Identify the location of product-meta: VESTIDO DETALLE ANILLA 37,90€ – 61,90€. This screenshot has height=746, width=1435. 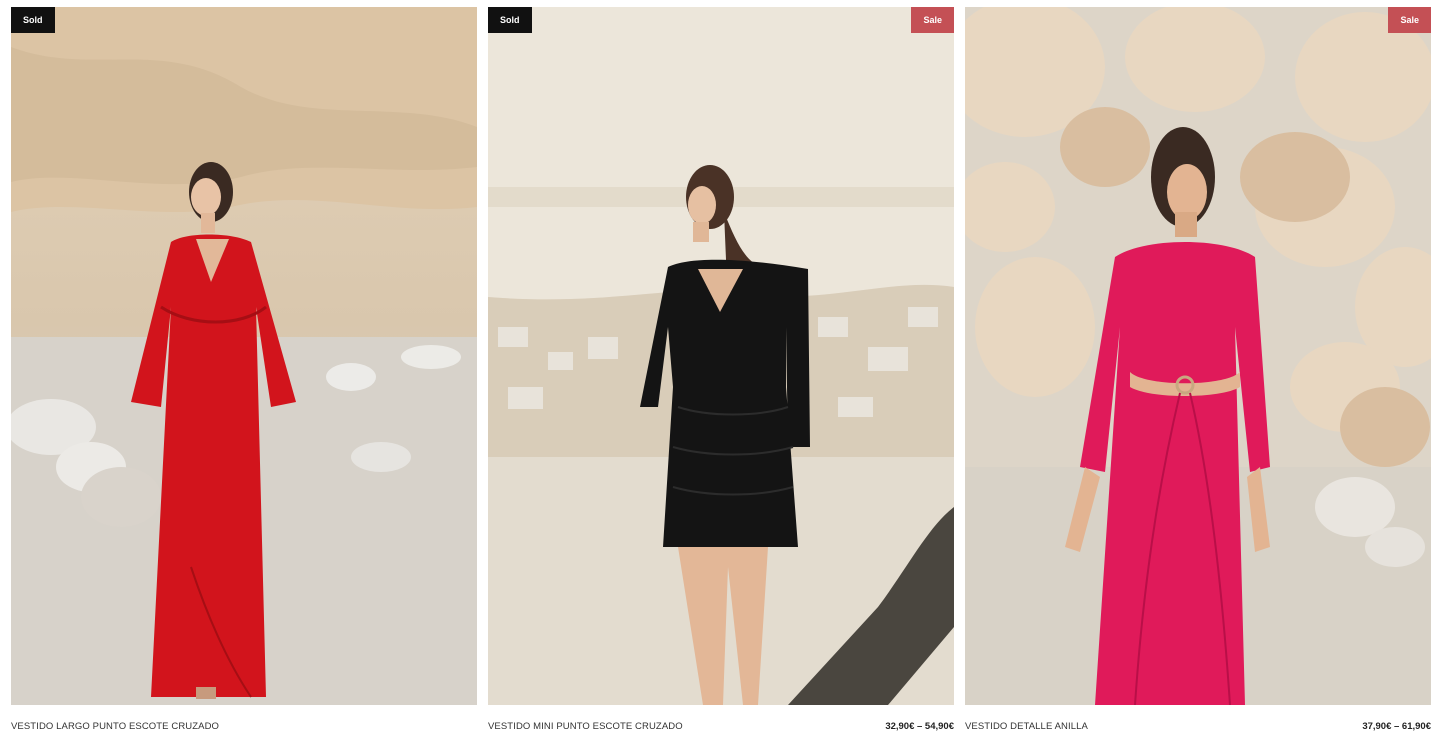
(1198, 729).